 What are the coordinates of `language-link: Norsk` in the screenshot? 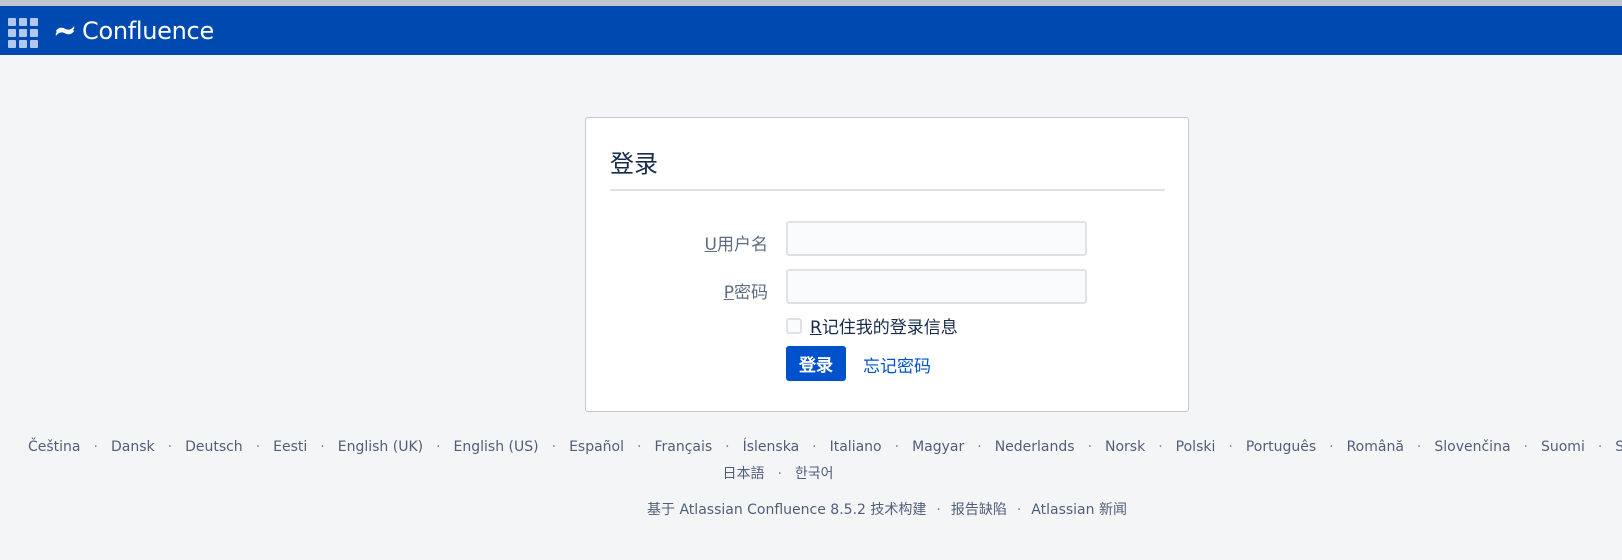 It's located at (1125, 447).